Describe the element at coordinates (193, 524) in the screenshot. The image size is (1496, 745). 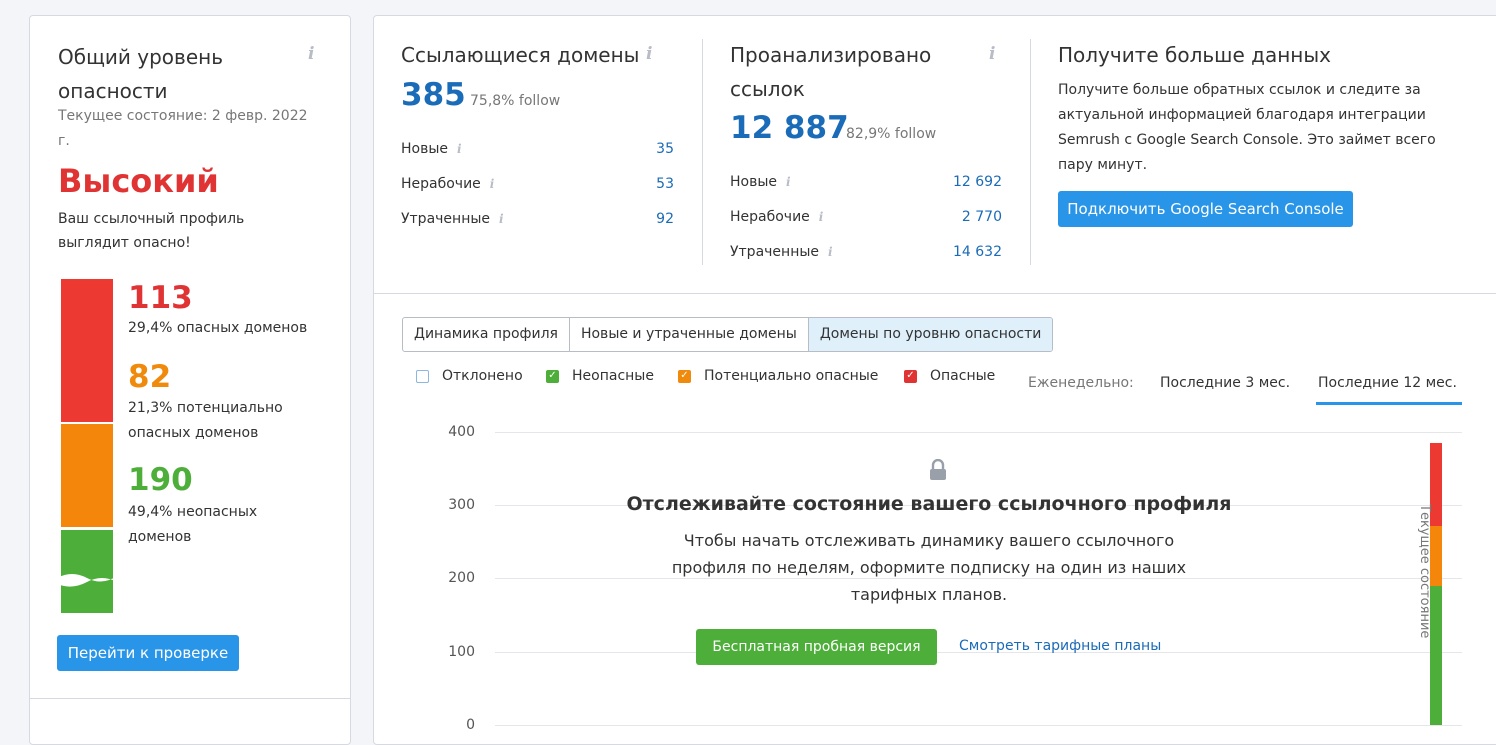
I see `safe-label: 49,4% неопасных доменов` at that location.